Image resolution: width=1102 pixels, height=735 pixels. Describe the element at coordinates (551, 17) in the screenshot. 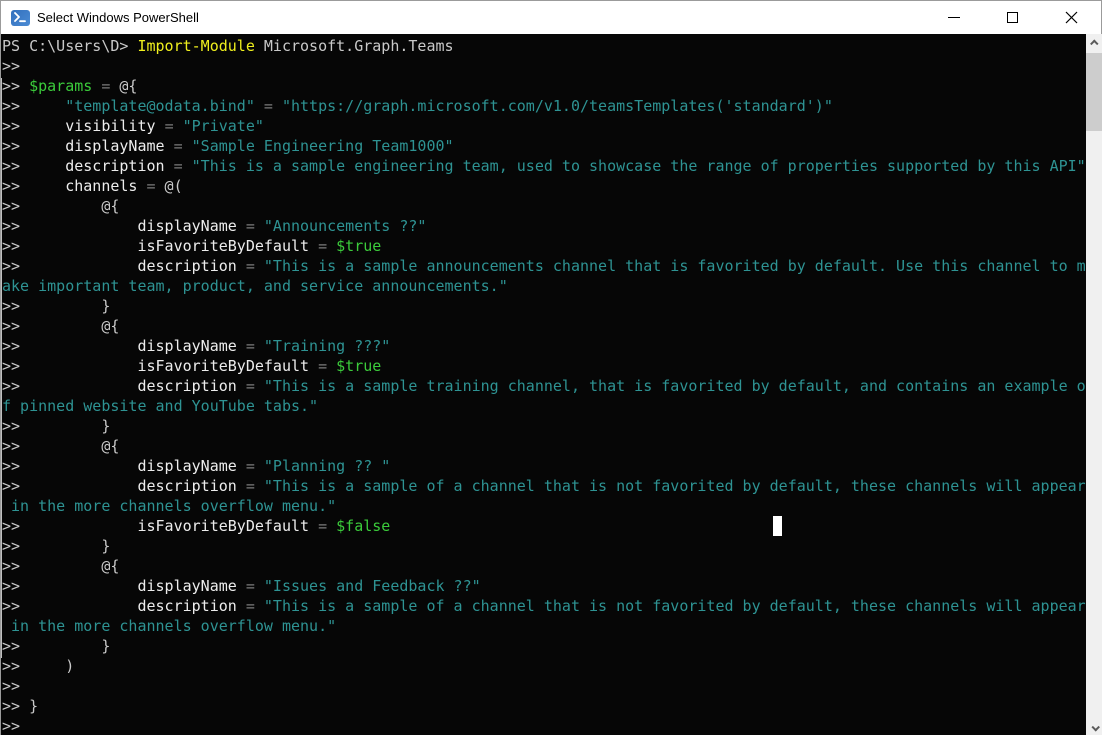

I see `title-bar: Select Windows PowerShell` at that location.